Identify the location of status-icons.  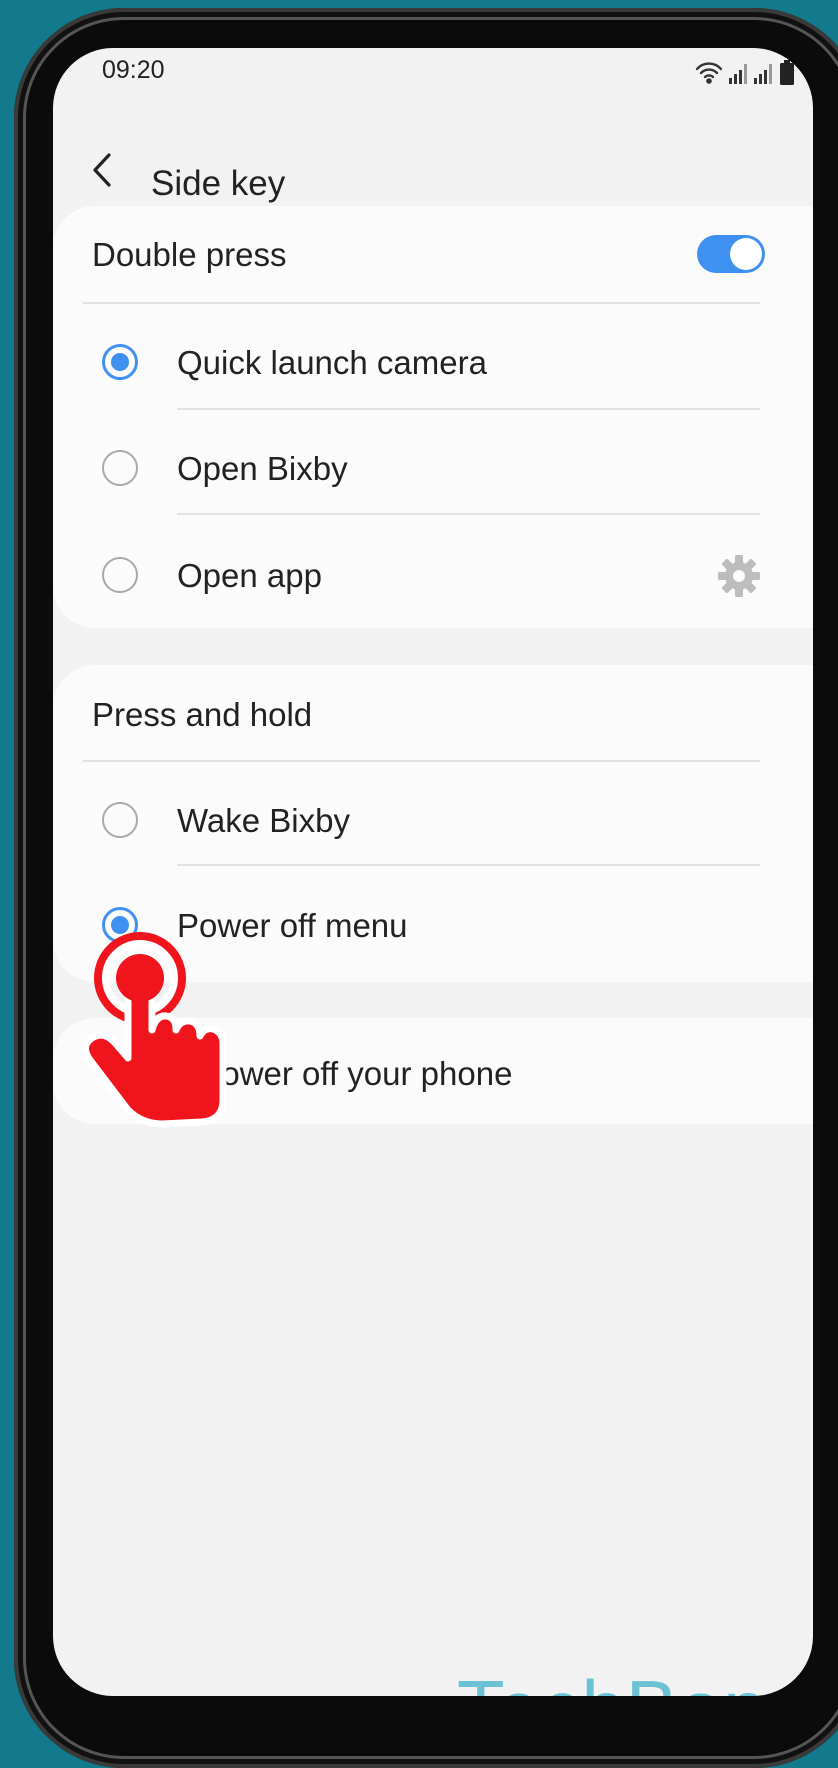
(744, 72).